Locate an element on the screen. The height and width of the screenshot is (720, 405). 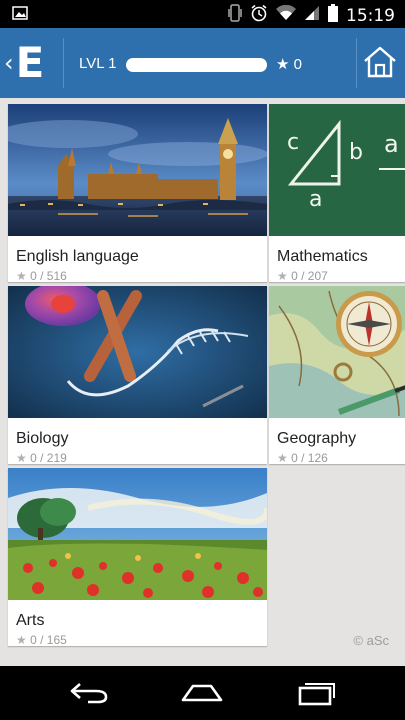
subject-score: ★ 0 / 219 is located at coordinates (41, 458).